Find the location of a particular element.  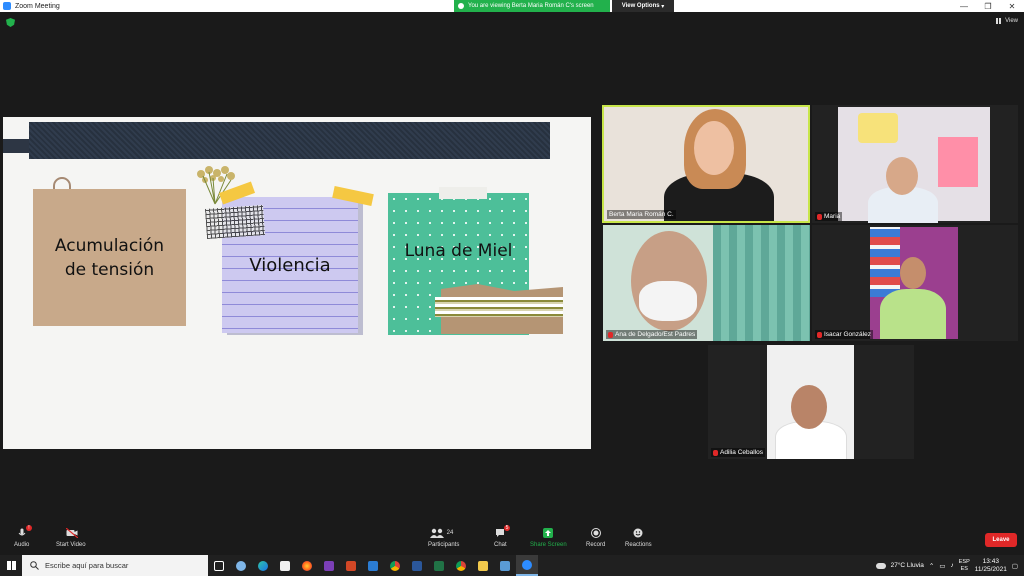

speaker-icon is located at coordinates (461, 6).